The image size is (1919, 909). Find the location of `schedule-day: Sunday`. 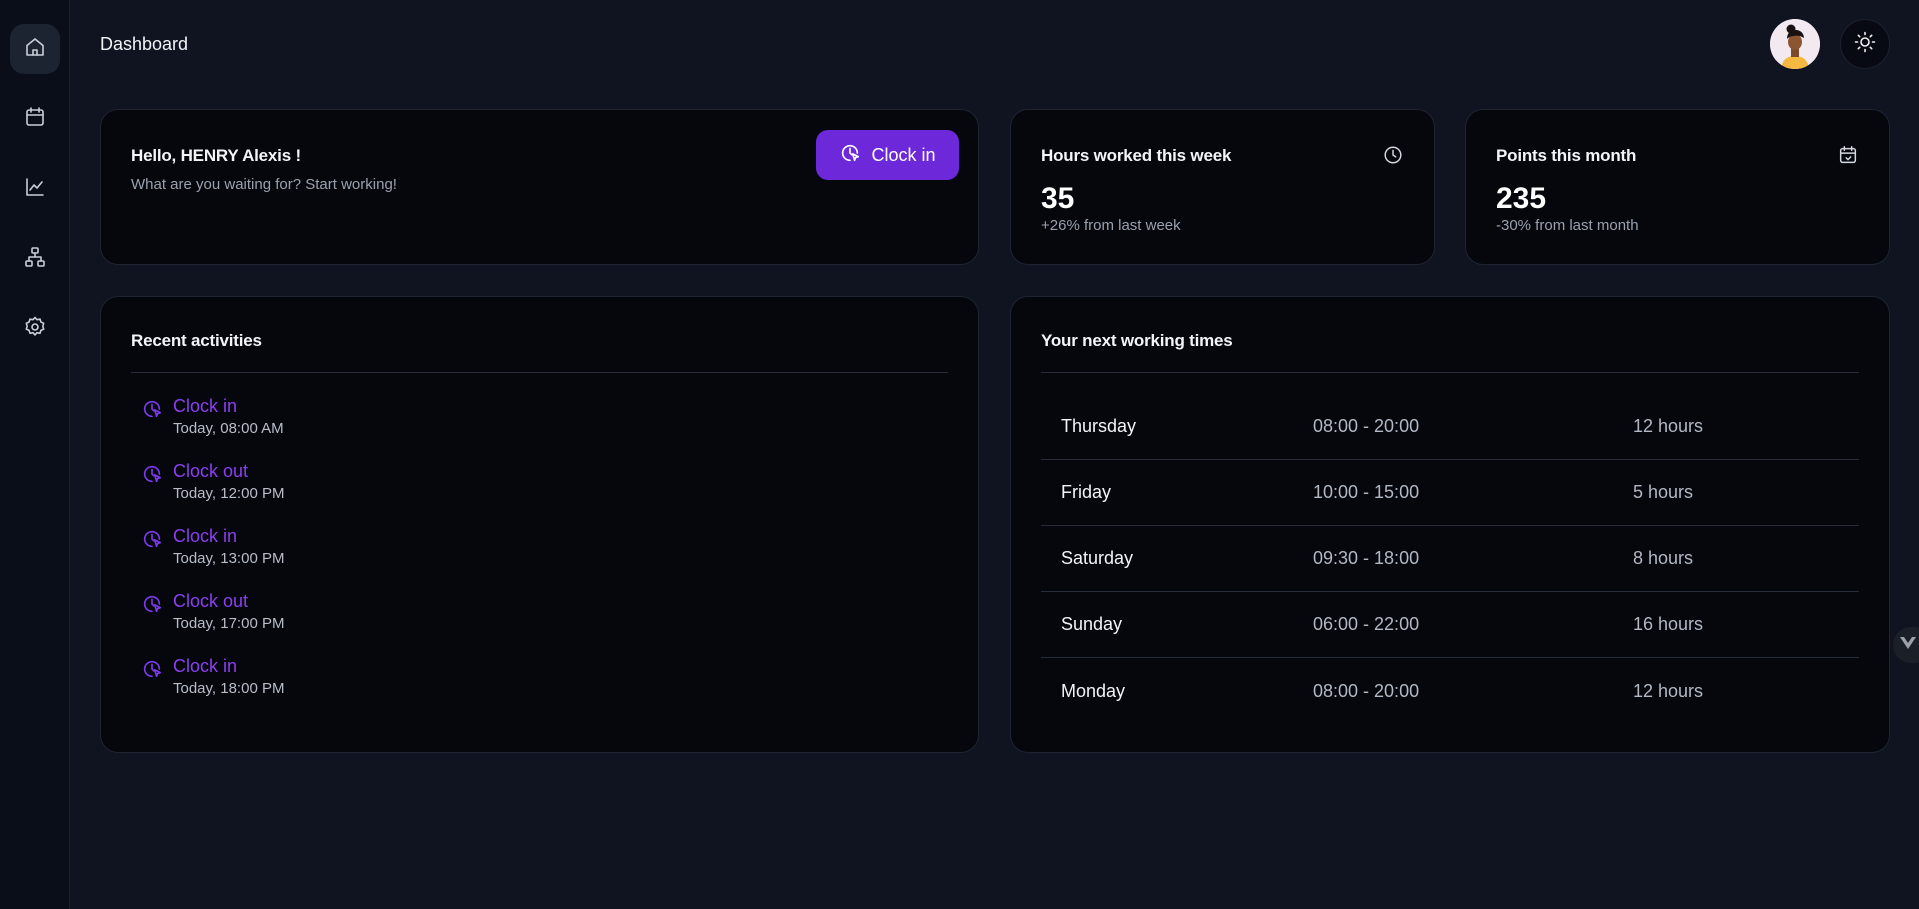

schedule-day: Sunday is located at coordinates (1092, 624).